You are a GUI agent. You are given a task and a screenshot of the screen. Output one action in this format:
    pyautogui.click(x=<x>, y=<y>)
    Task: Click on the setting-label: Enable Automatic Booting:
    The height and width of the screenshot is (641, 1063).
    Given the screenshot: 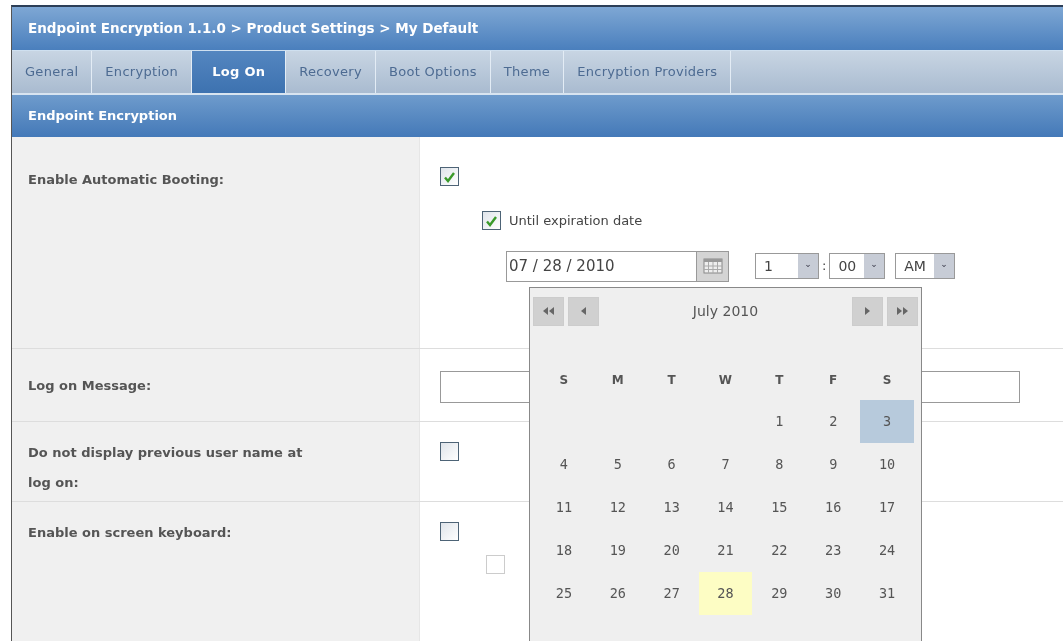 What is the action you would take?
    pyautogui.click(x=126, y=180)
    